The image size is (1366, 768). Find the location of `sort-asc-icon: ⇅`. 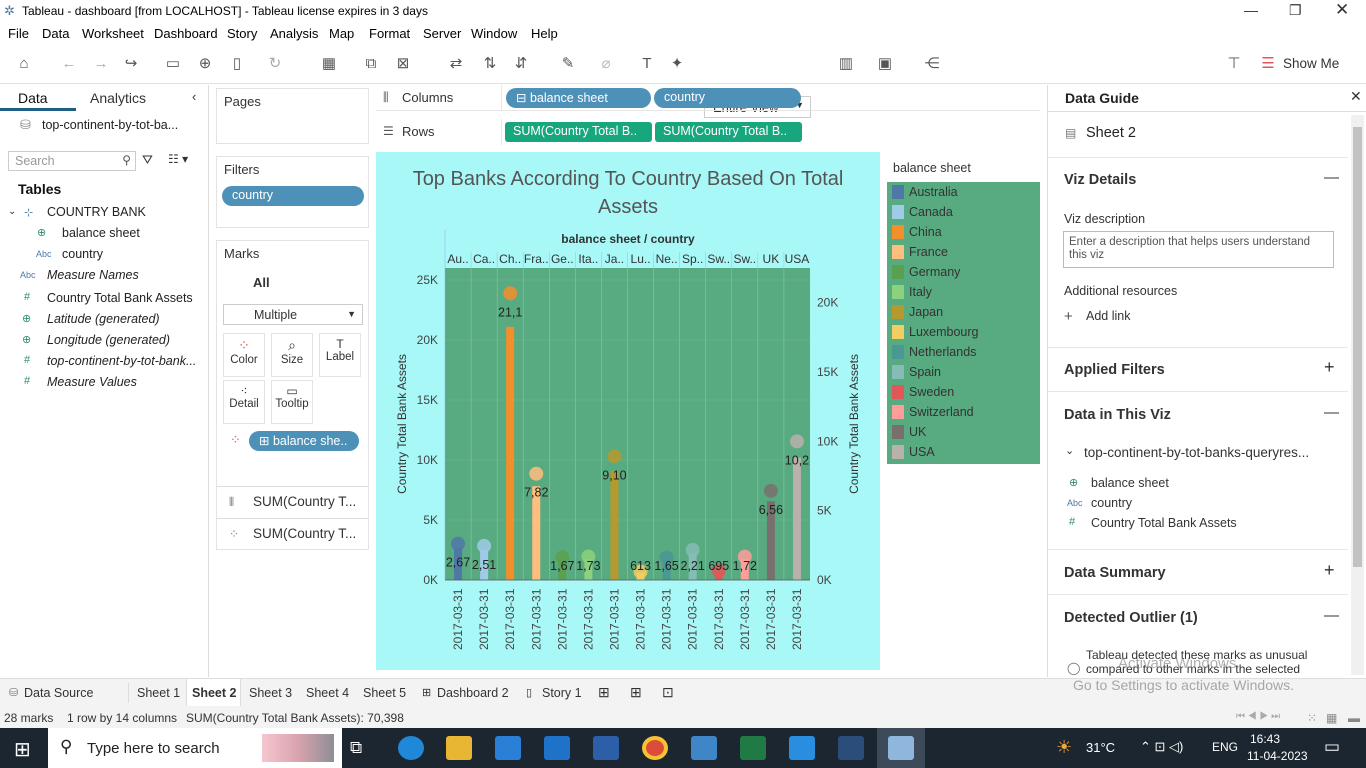

sort-asc-icon: ⇅ is located at coordinates (490, 64).